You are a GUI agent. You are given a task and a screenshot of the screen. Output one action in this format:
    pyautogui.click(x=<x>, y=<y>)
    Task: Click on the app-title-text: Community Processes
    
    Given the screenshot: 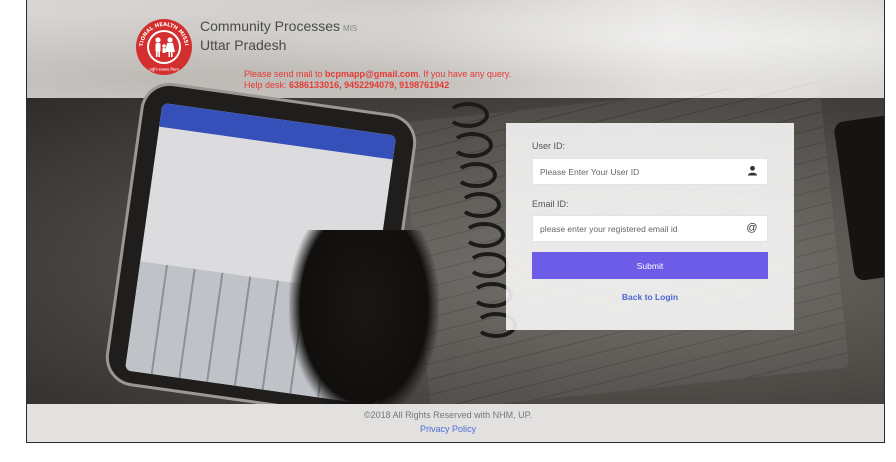 What is the action you would take?
    pyautogui.click(x=270, y=26)
    